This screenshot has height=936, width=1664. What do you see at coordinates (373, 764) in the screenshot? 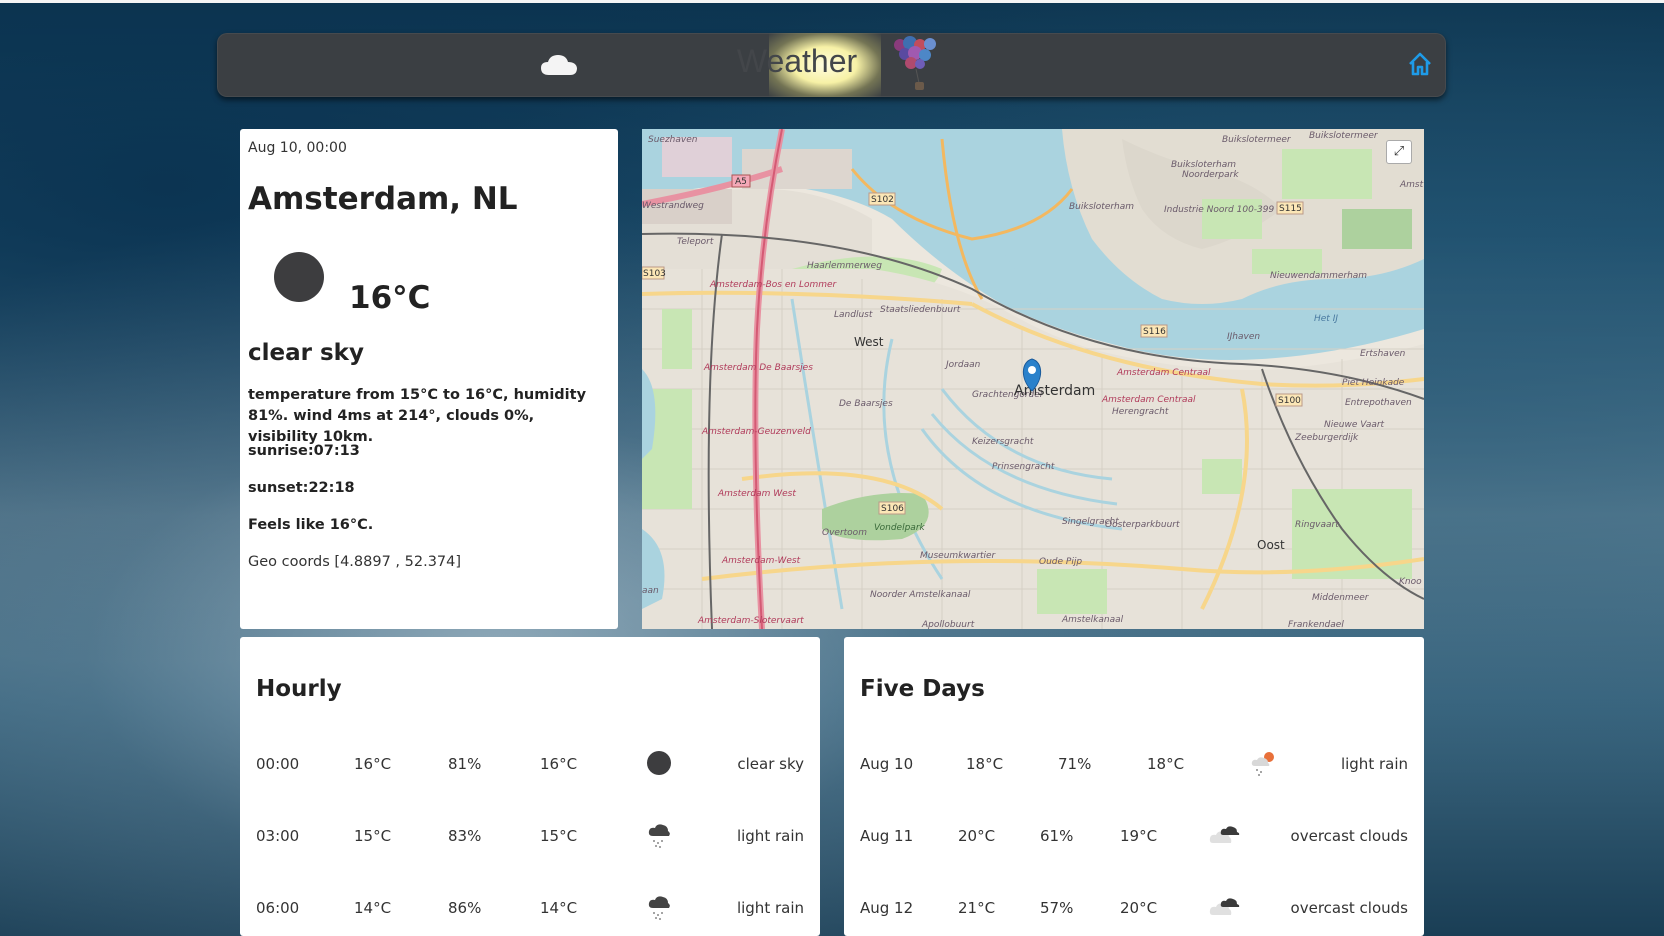
I see `hour-temp: 16°C` at bounding box center [373, 764].